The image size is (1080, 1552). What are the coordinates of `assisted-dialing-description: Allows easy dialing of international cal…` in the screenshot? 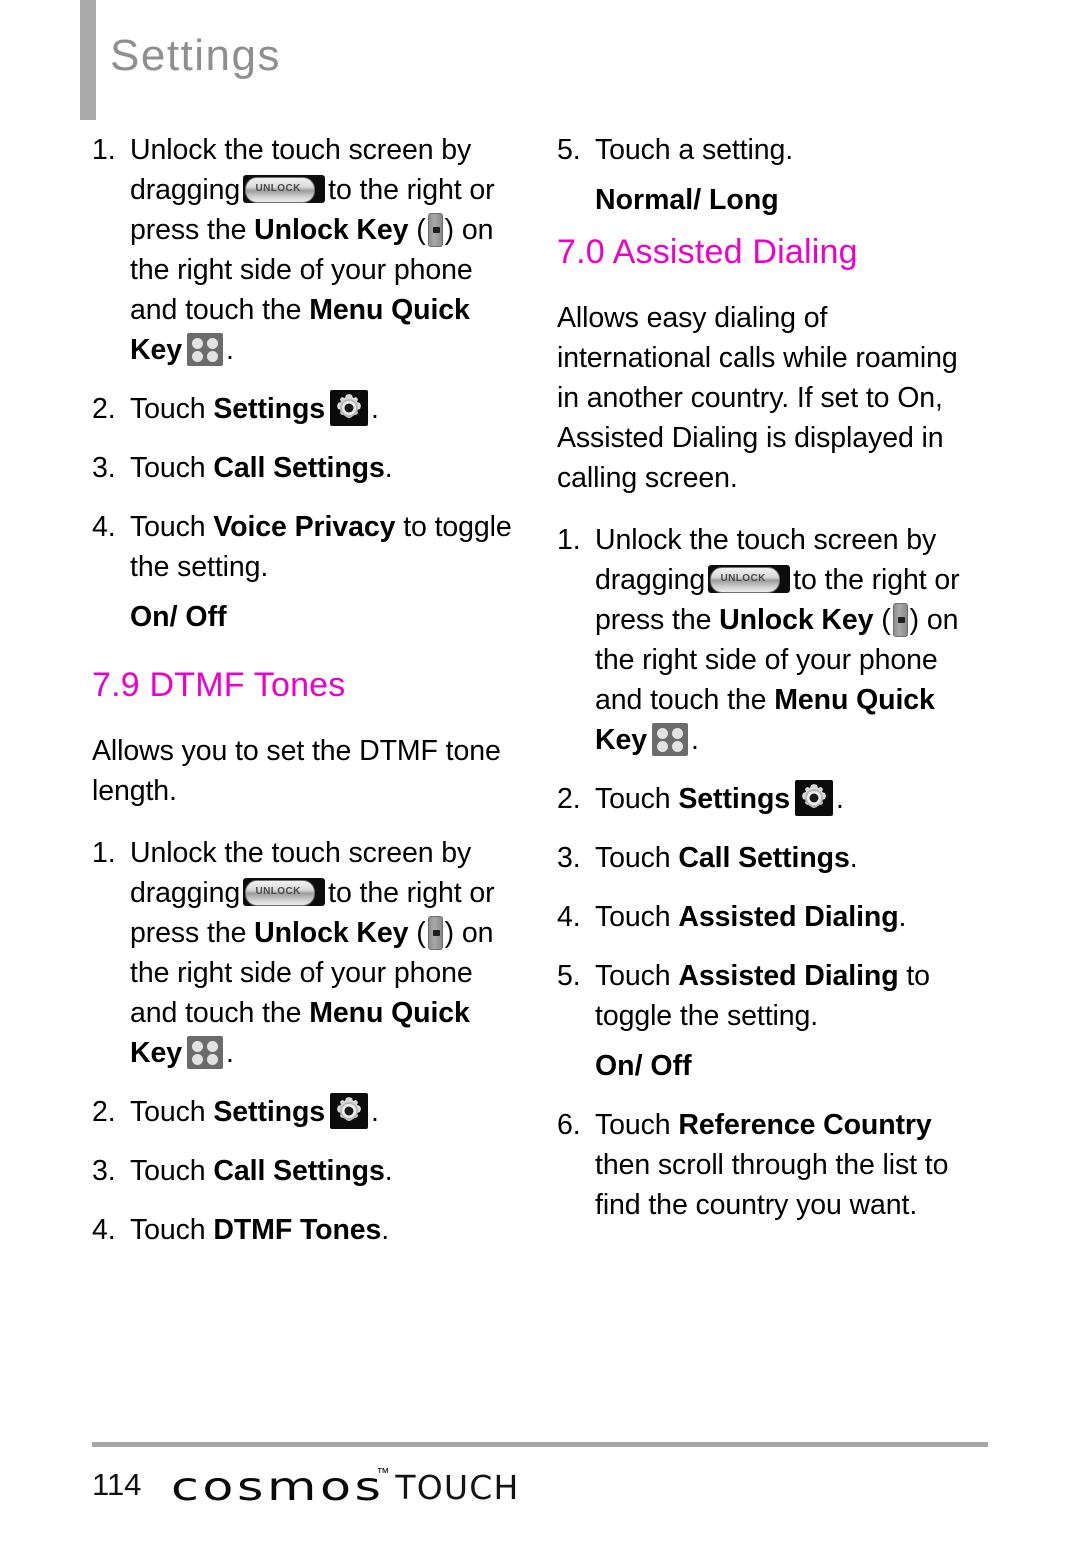 It's located at (757, 398).